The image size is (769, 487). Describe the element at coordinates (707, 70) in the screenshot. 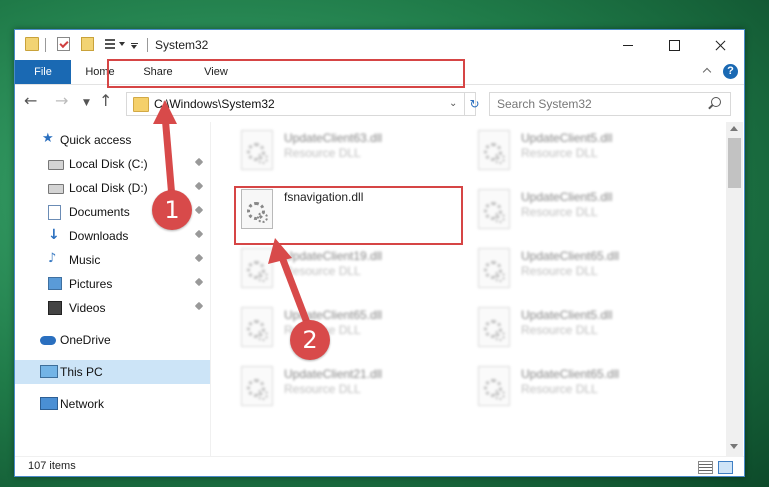

I see `expand-ribbon-icon` at that location.